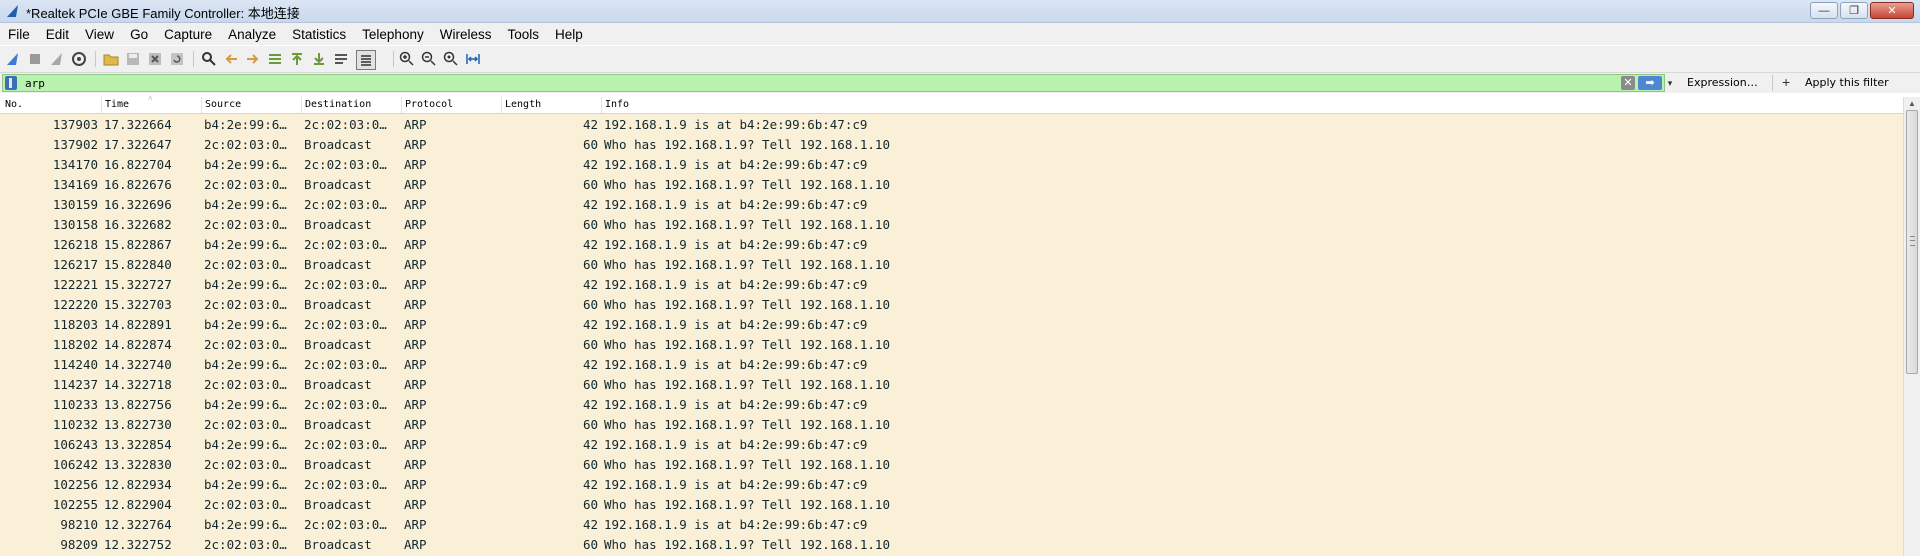 The width and height of the screenshot is (1920, 556). I want to click on filter-history-dropdown-icon: ▾, so click(1670, 83).